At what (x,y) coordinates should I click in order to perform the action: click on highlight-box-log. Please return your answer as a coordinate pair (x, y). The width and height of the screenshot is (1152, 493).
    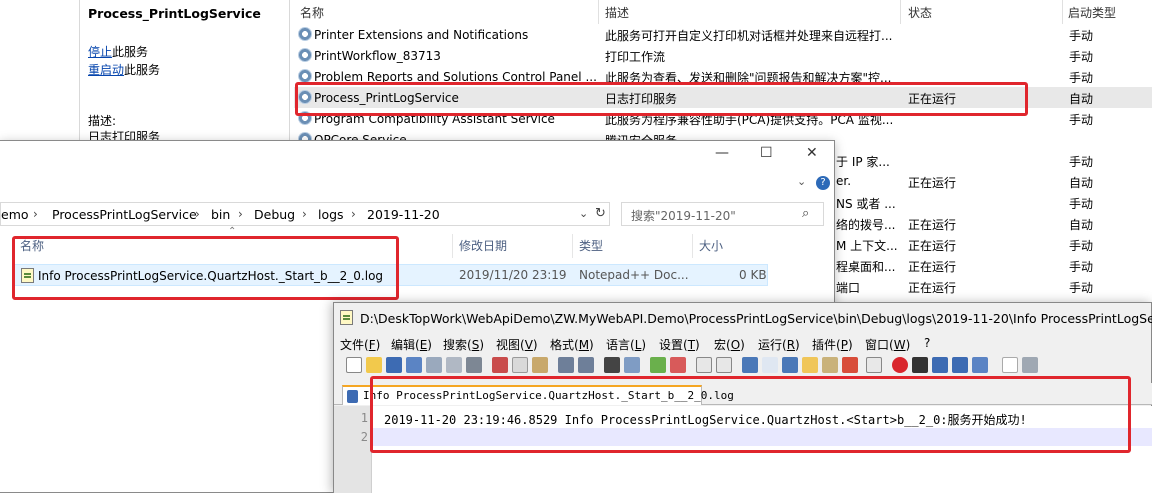
    Looking at the image, I should click on (750, 414).